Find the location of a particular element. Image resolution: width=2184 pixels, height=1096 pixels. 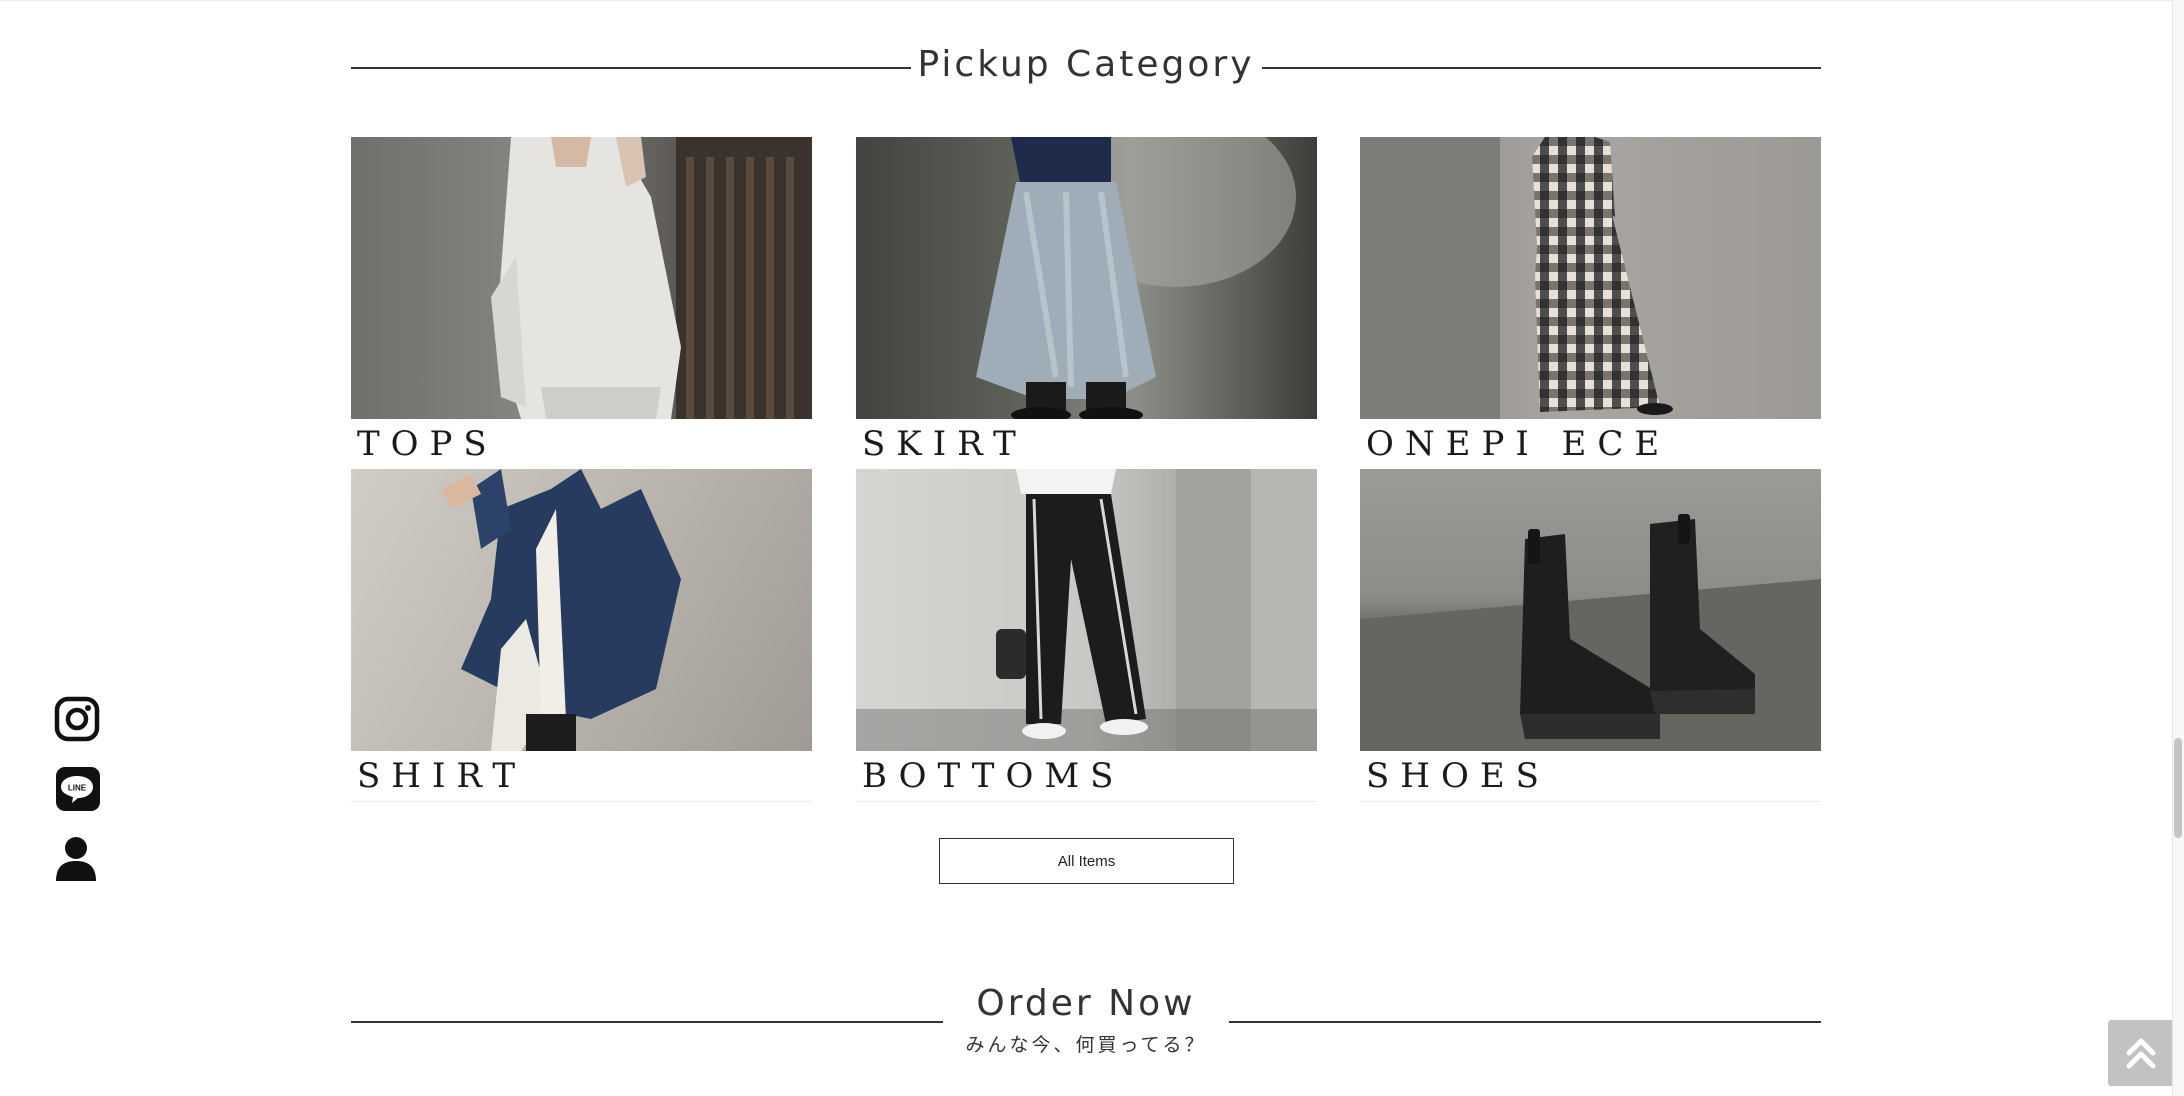

page-scrollbar-track is located at coordinates (2178, 548).